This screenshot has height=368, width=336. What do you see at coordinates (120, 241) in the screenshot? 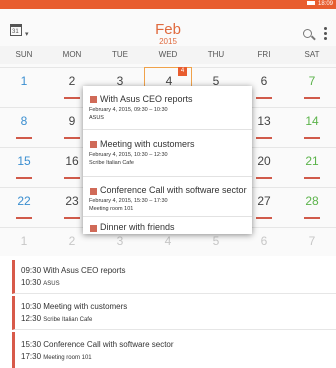
I see `day-number: 3` at bounding box center [120, 241].